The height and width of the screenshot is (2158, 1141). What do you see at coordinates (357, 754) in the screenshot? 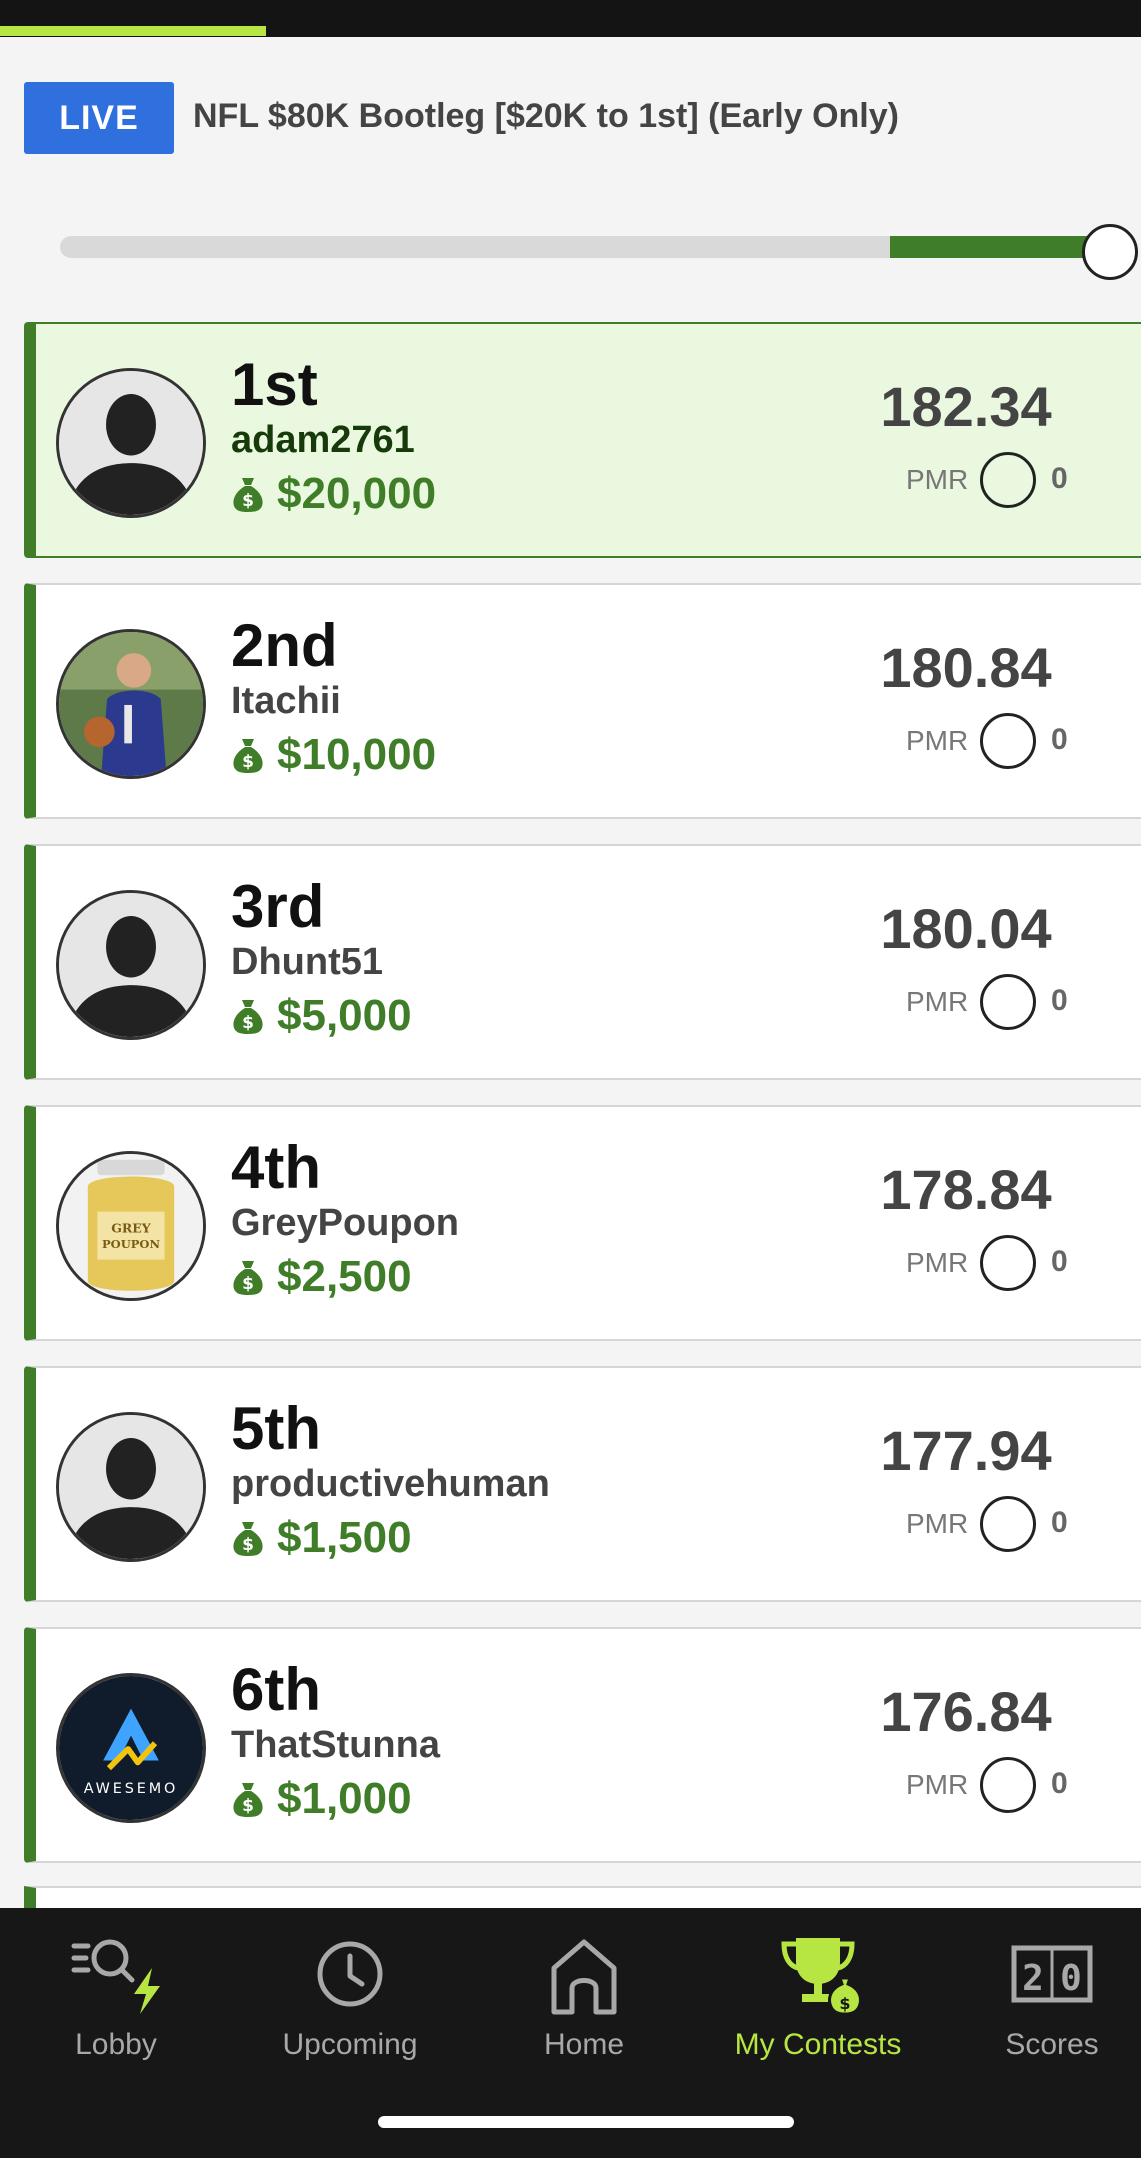
I see `prize-amount: $10,000` at bounding box center [357, 754].